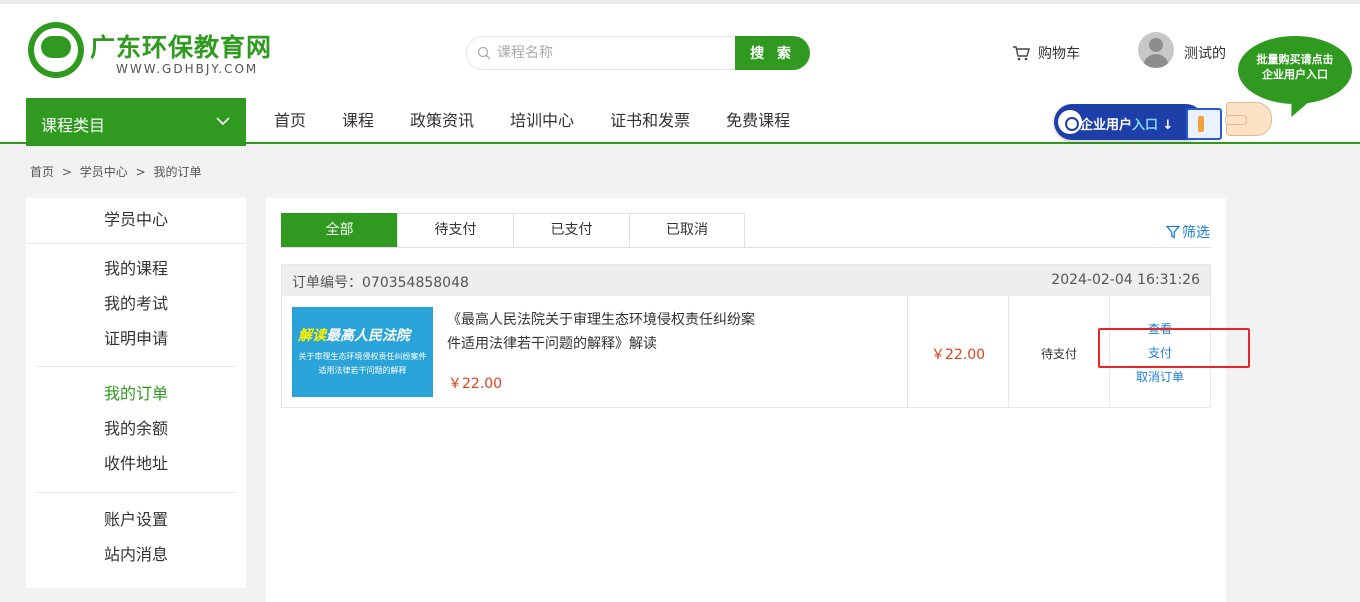 The height and width of the screenshot is (602, 1360). What do you see at coordinates (136, 269) in the screenshot?
I see `sidebar-item-my-courses: 我的课程` at bounding box center [136, 269].